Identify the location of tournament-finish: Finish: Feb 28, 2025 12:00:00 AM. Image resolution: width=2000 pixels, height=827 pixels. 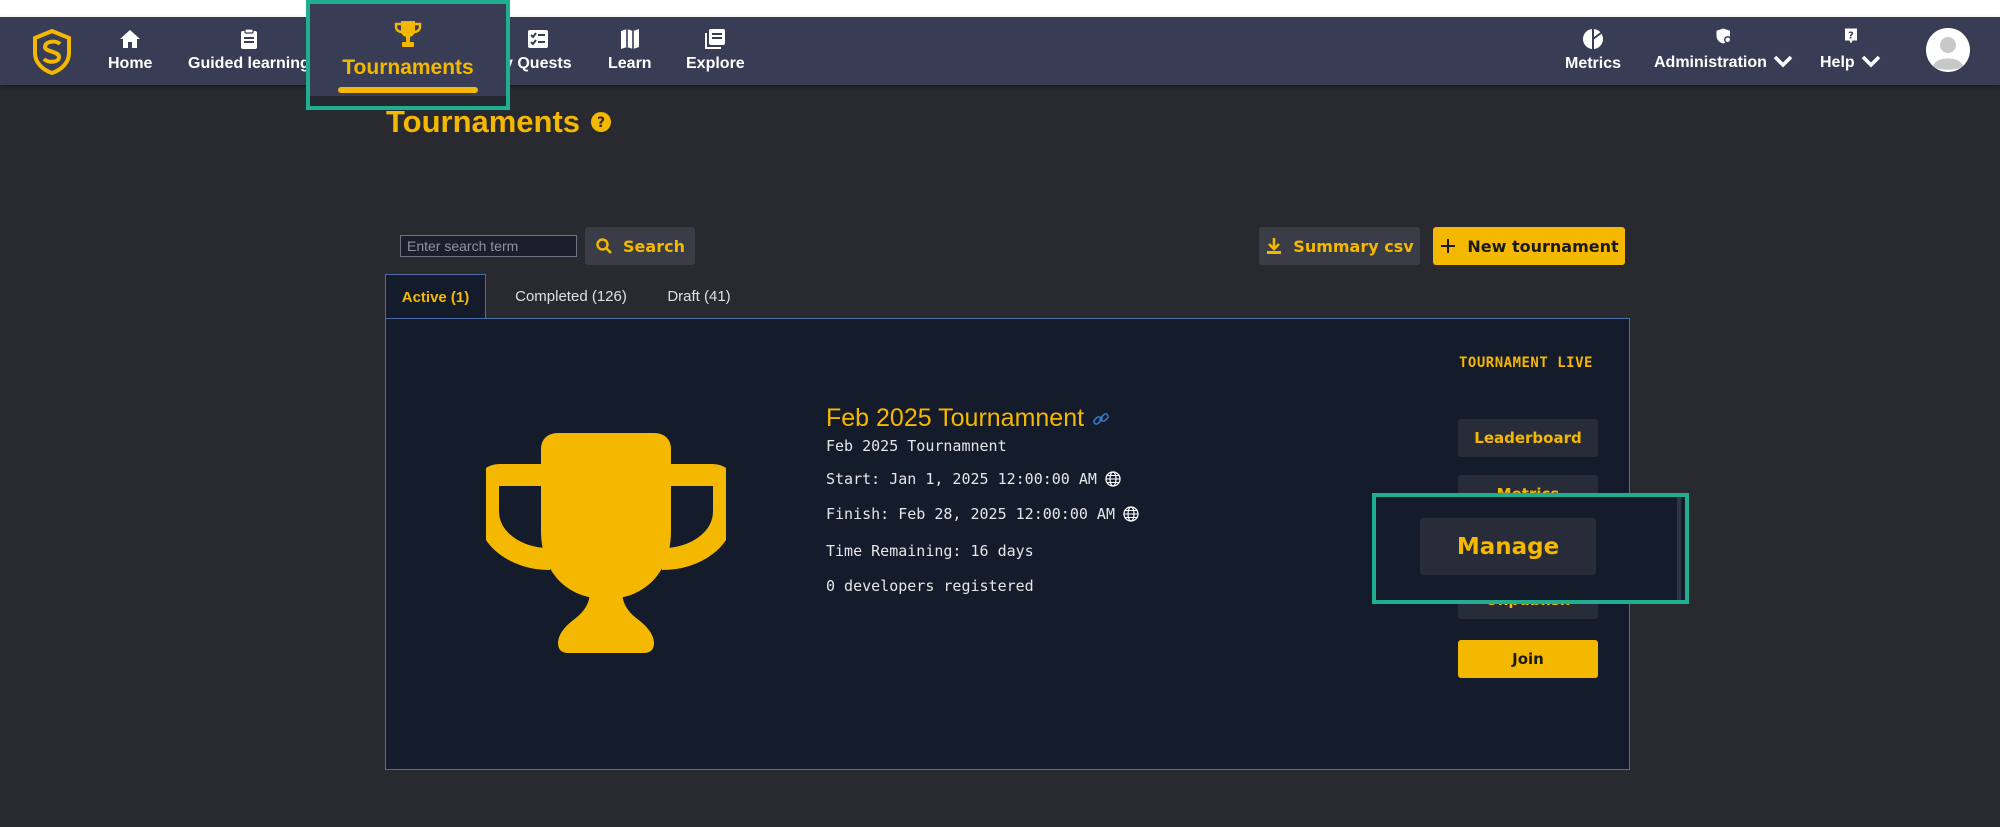
(982, 514).